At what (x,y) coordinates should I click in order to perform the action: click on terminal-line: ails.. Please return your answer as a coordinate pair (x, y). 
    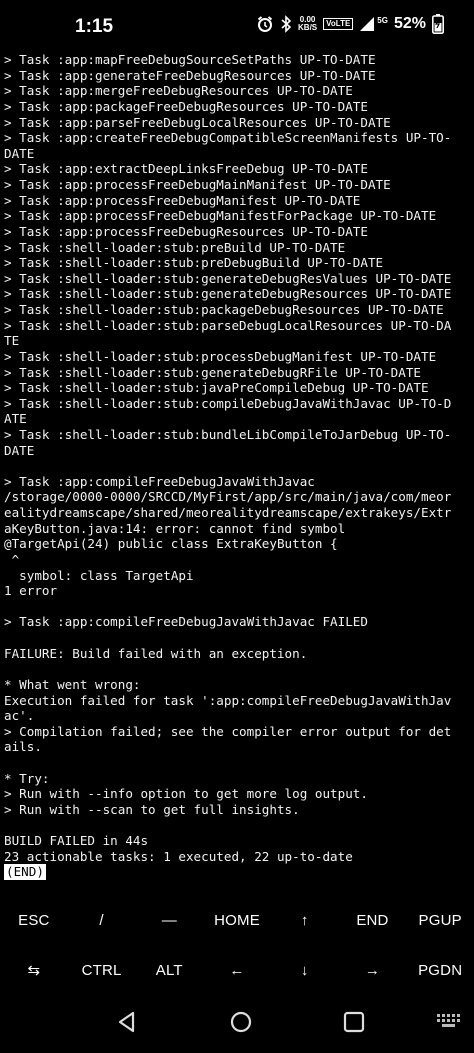
    Looking at the image, I should click on (23, 747).